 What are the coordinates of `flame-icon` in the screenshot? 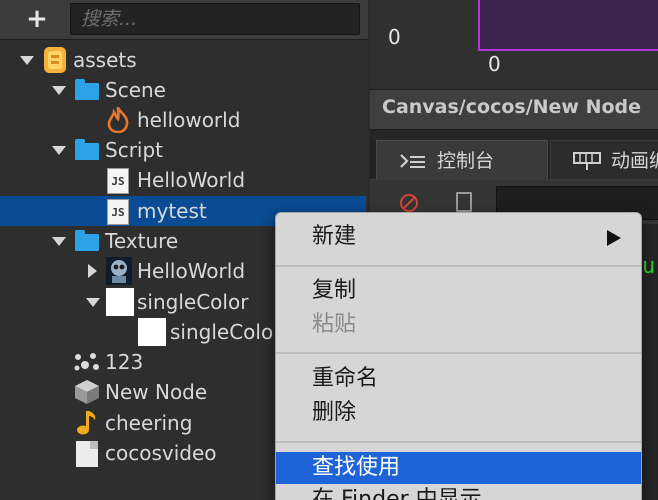 It's located at (118, 120).